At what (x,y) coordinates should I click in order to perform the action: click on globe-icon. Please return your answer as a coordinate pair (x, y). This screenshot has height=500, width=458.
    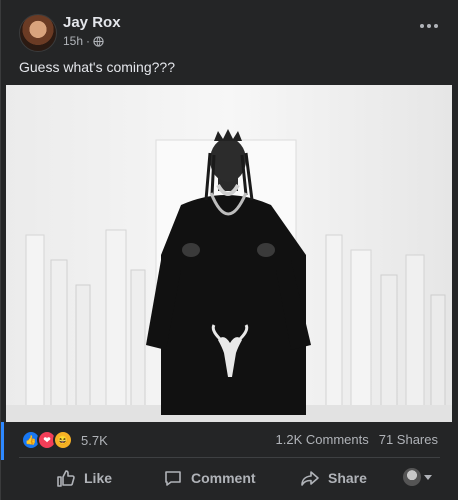
    Looking at the image, I should click on (98, 41).